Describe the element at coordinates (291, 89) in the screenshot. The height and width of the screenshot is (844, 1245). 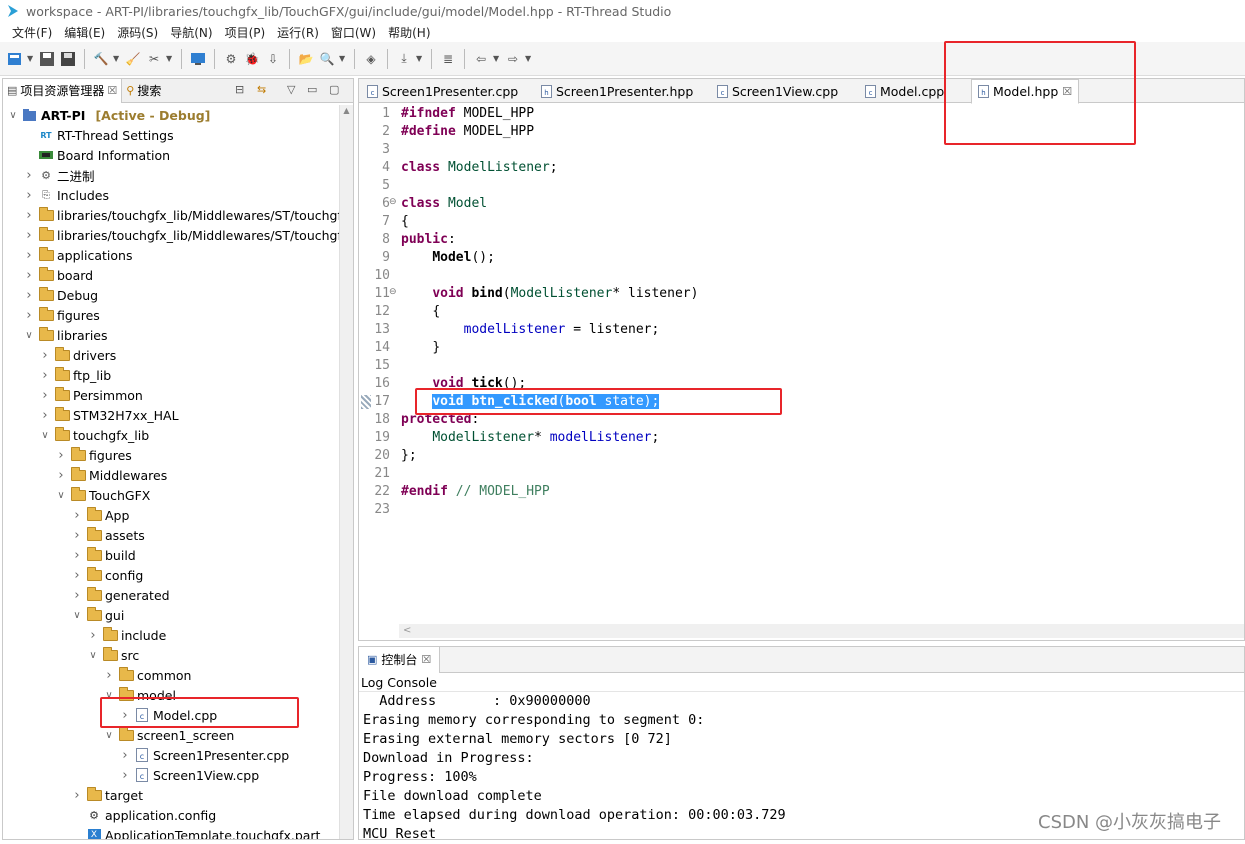
I see `view-menu-icon: ▽` at that location.